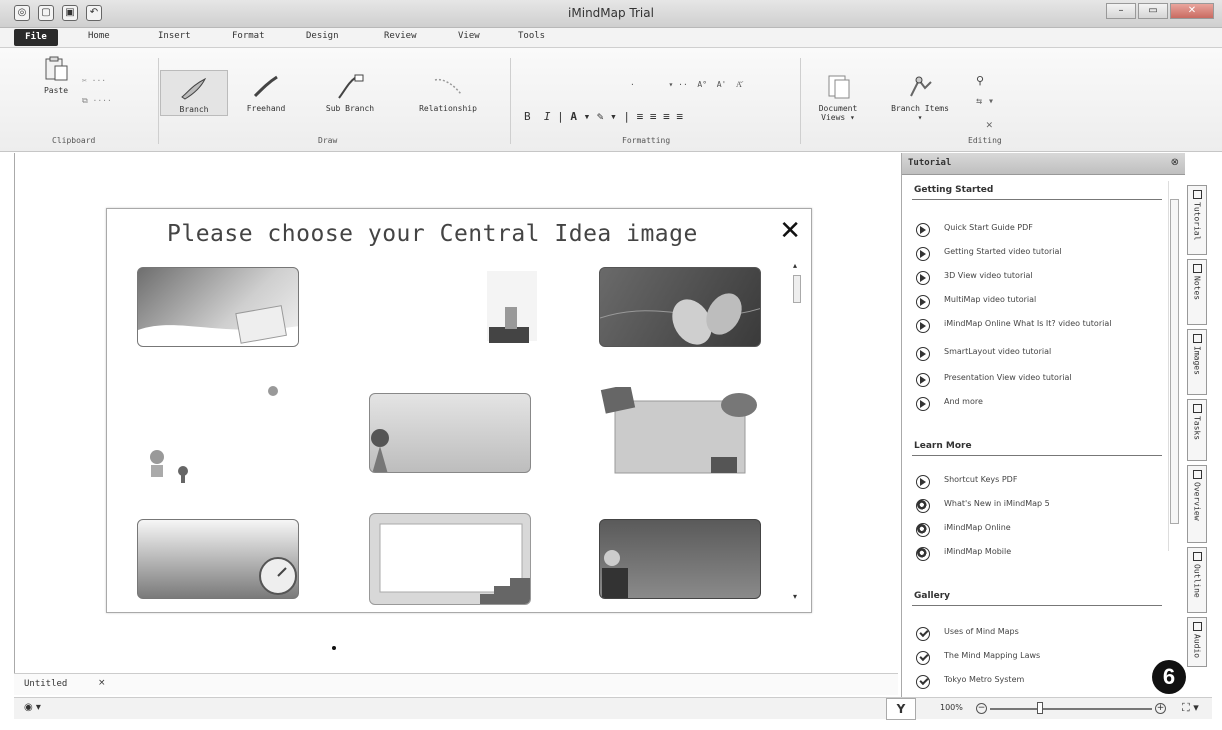 This screenshot has height=730, width=1222. What do you see at coordinates (974, 278) in the screenshot?
I see `tutorial-link: 3D View video tutorial` at bounding box center [974, 278].